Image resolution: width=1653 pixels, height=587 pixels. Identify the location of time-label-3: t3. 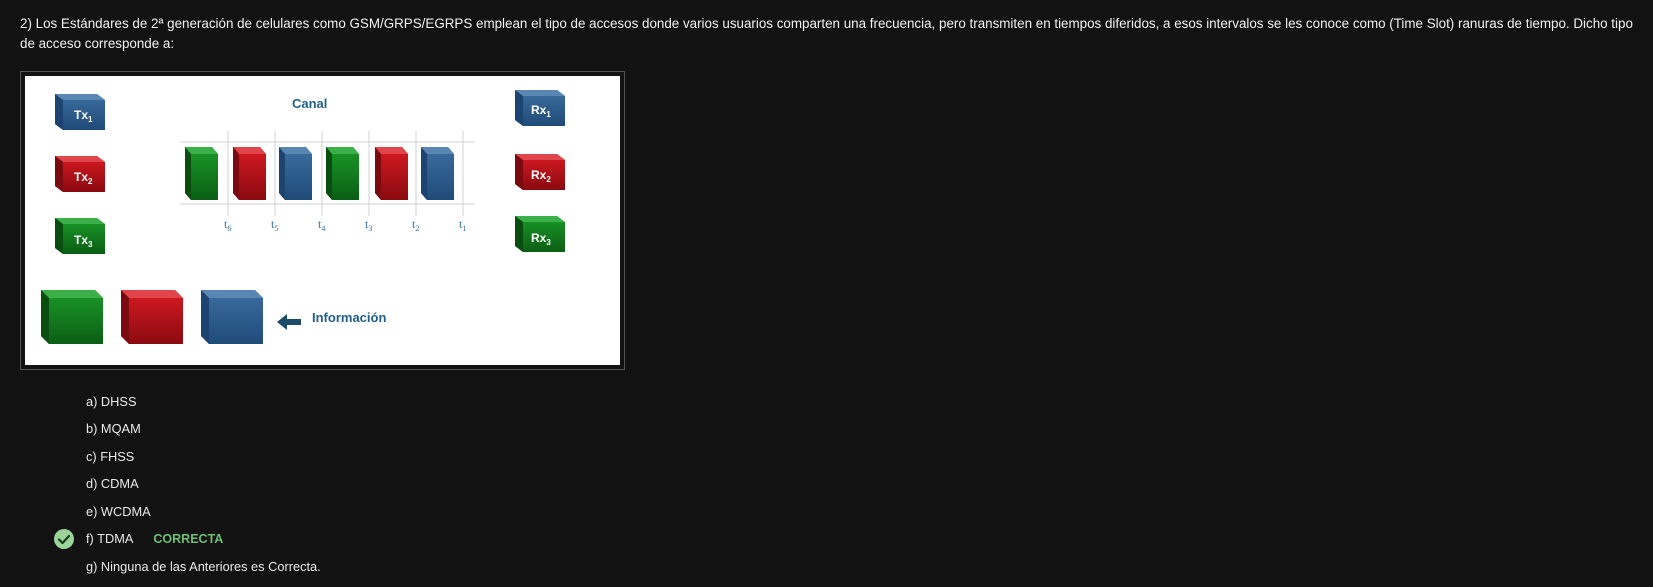
(368, 225).